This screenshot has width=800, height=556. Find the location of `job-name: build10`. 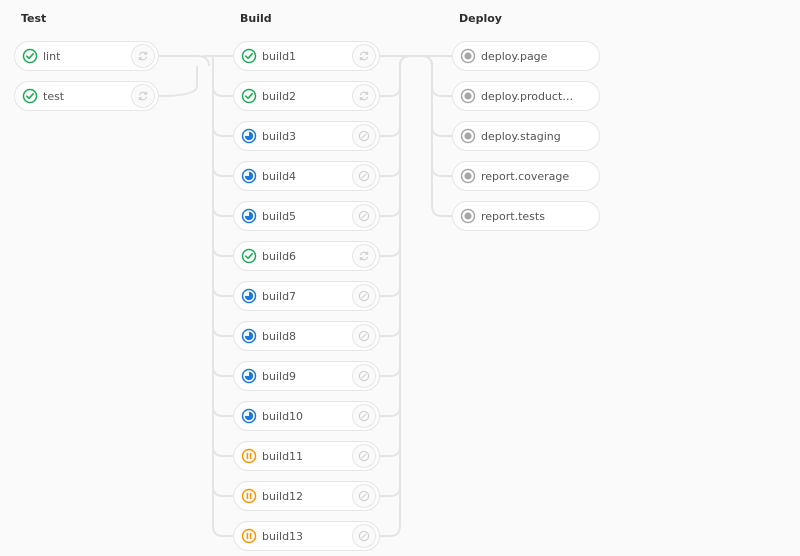

job-name: build10 is located at coordinates (283, 416).